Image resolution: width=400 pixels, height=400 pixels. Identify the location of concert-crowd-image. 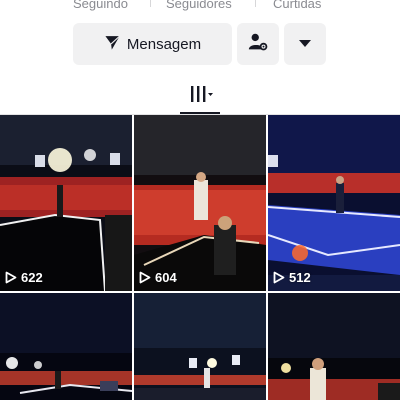
(200, 203).